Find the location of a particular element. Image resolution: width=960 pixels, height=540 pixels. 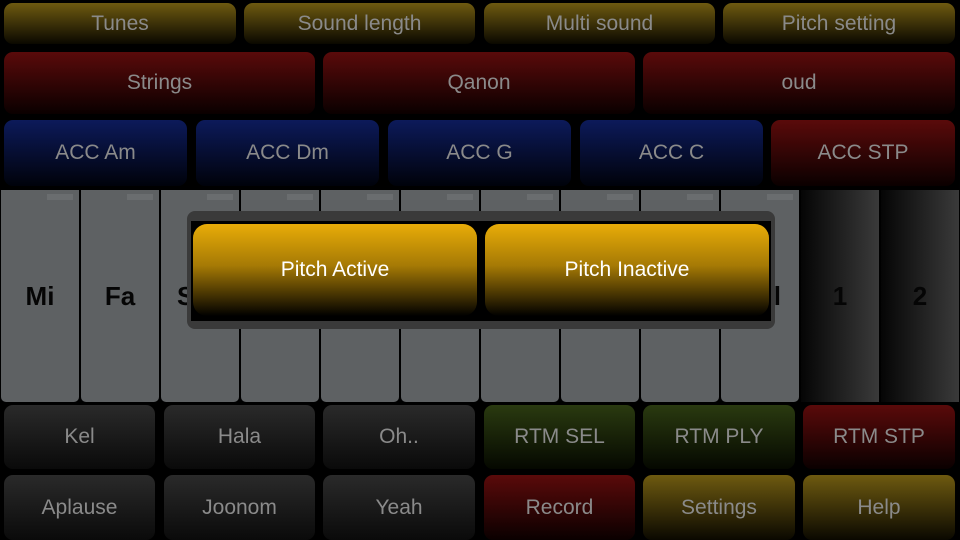

kel-button: Kel is located at coordinates (79, 437).